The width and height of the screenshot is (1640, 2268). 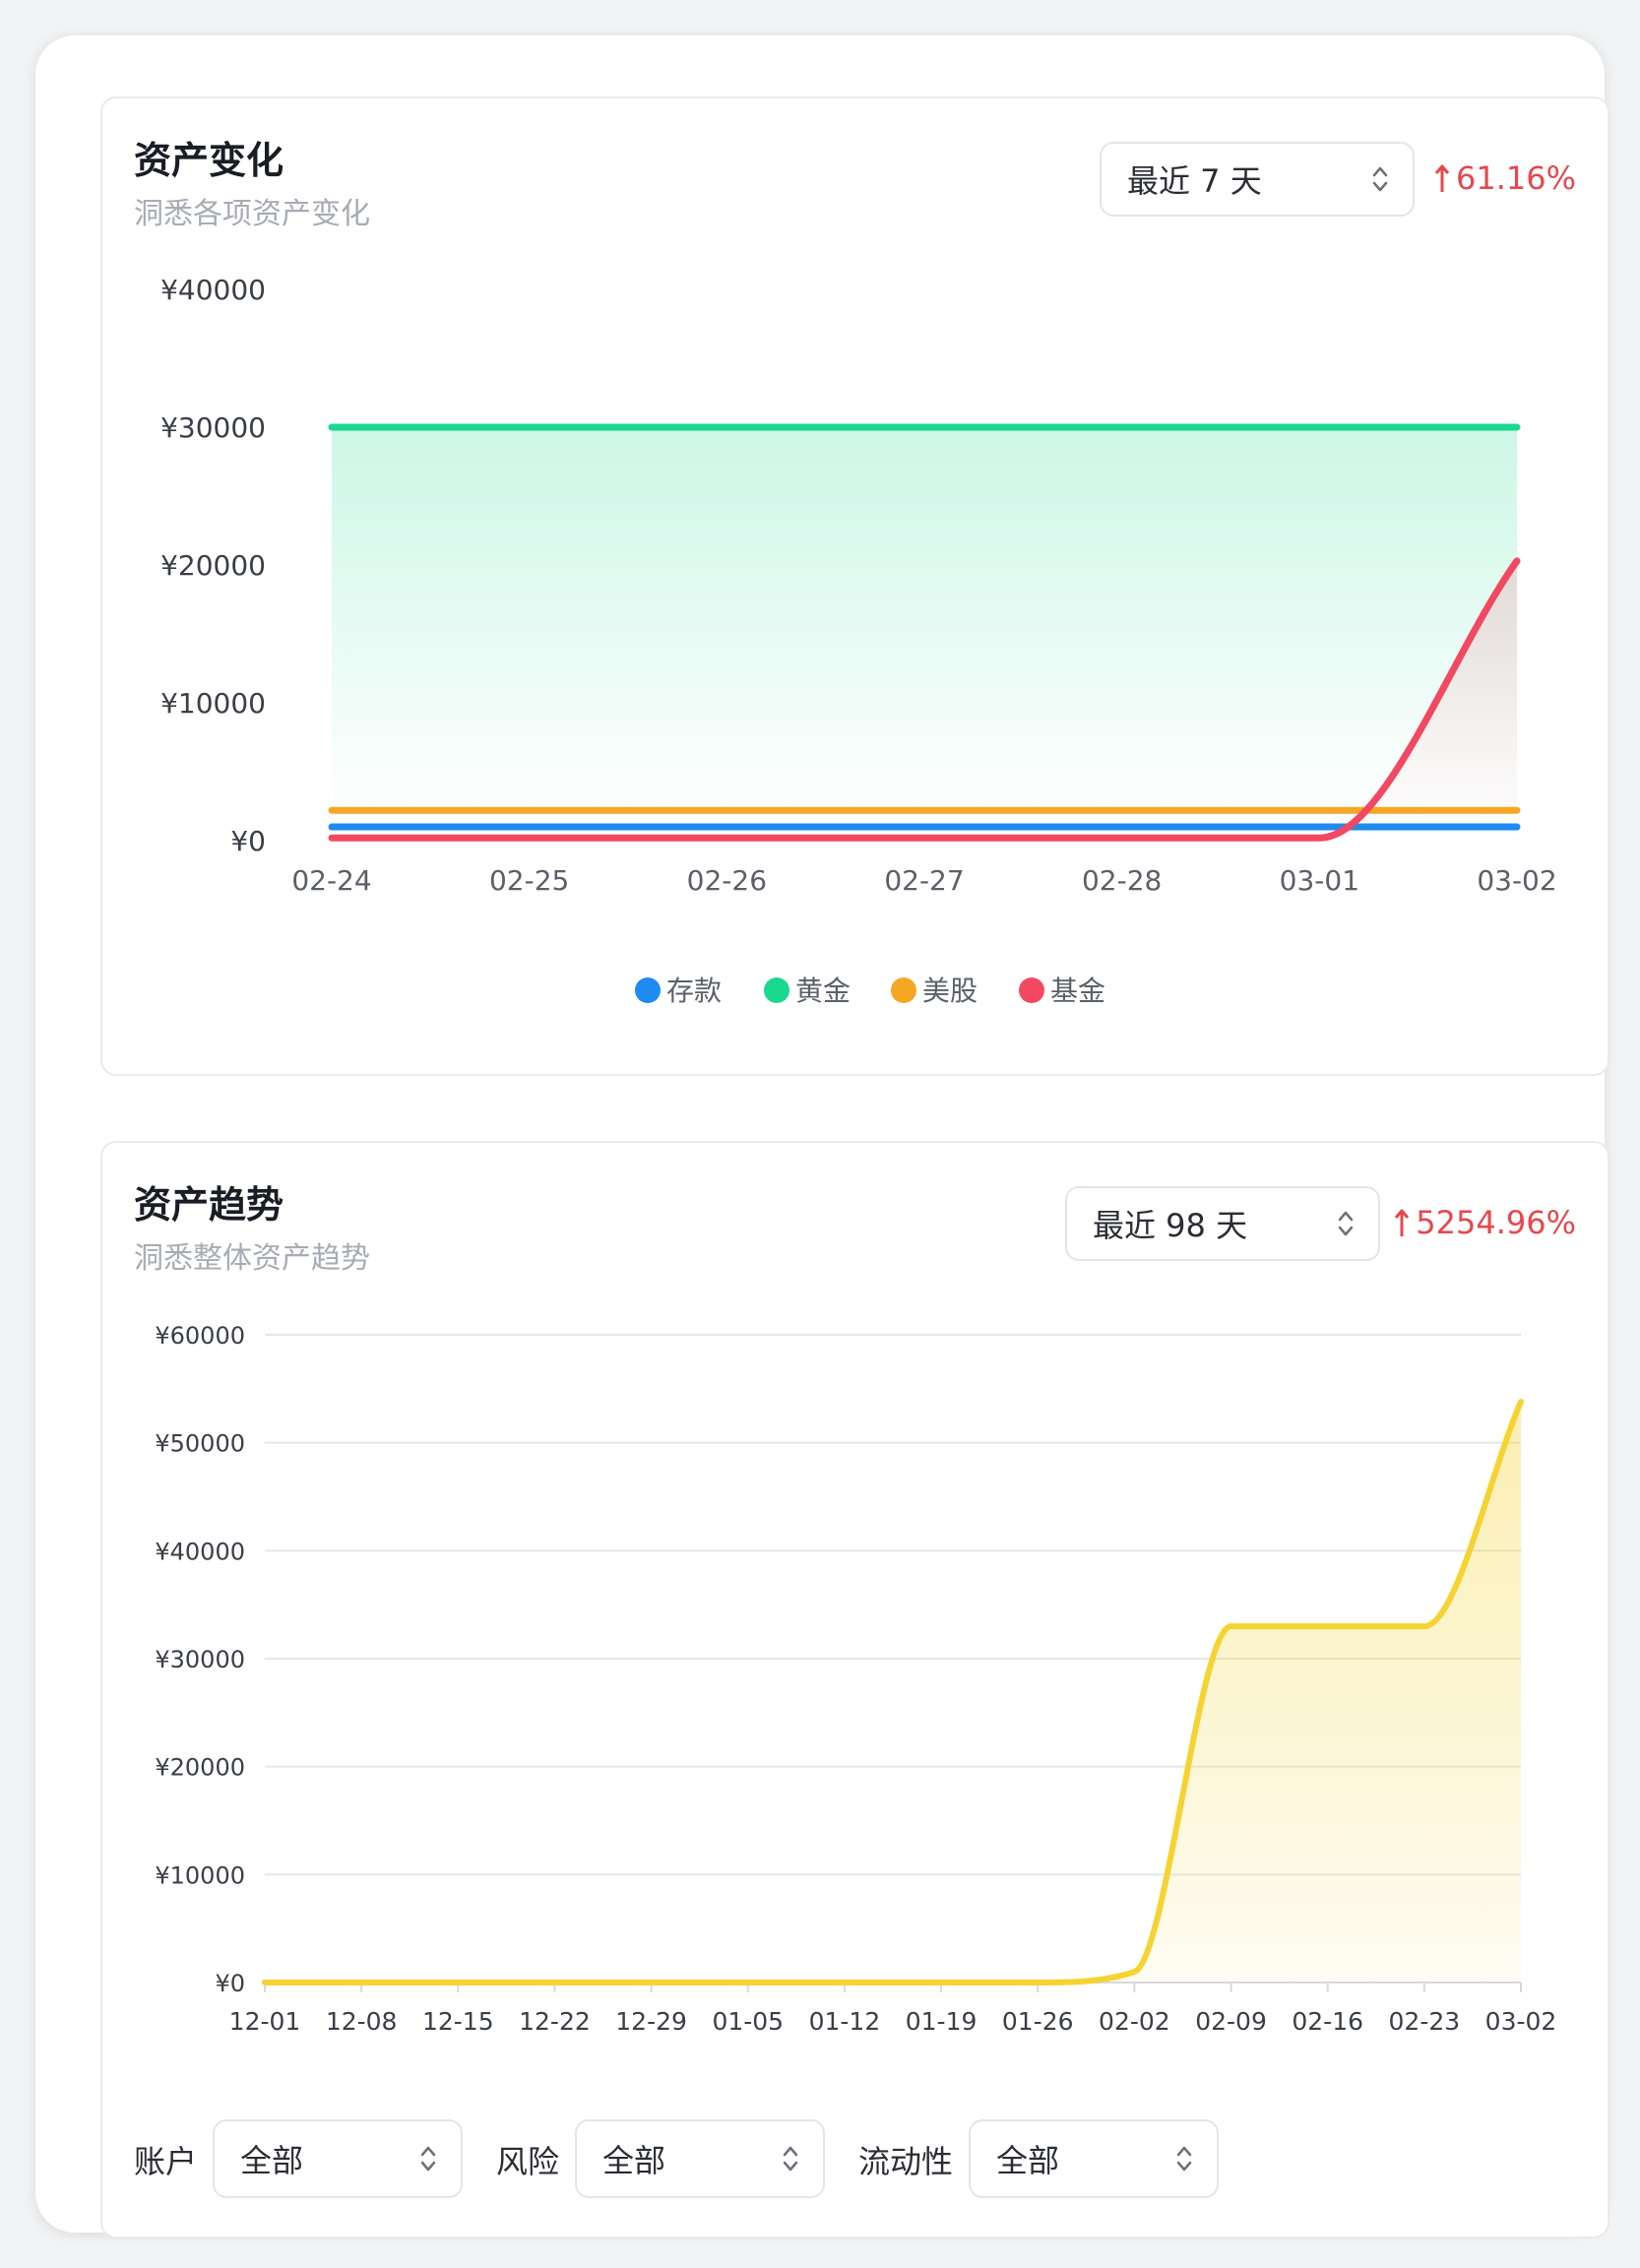 I want to click on filter-label-account: 账户, so click(x=166, y=2161).